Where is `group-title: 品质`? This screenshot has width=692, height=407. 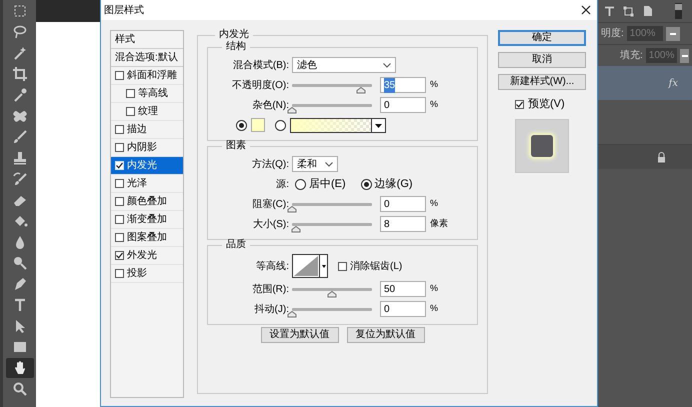 group-title: 品质 is located at coordinates (236, 245).